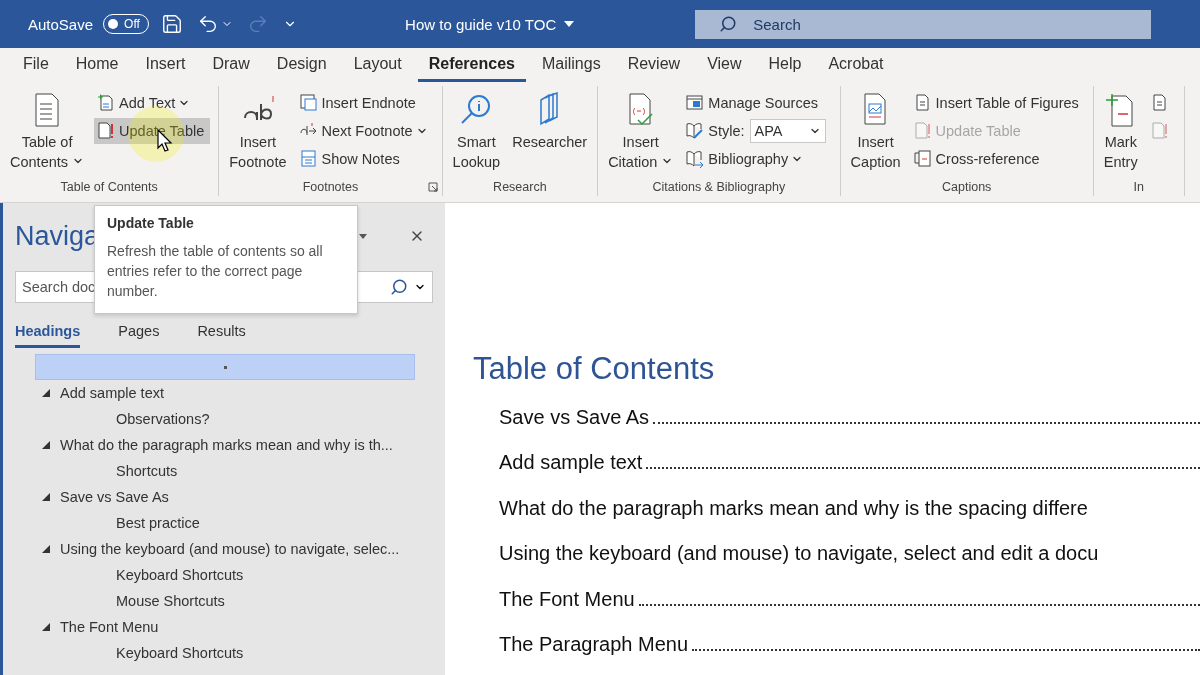  Describe the element at coordinates (856, 68) in the screenshot. I see `ribbon-tab: Acrobat` at that location.